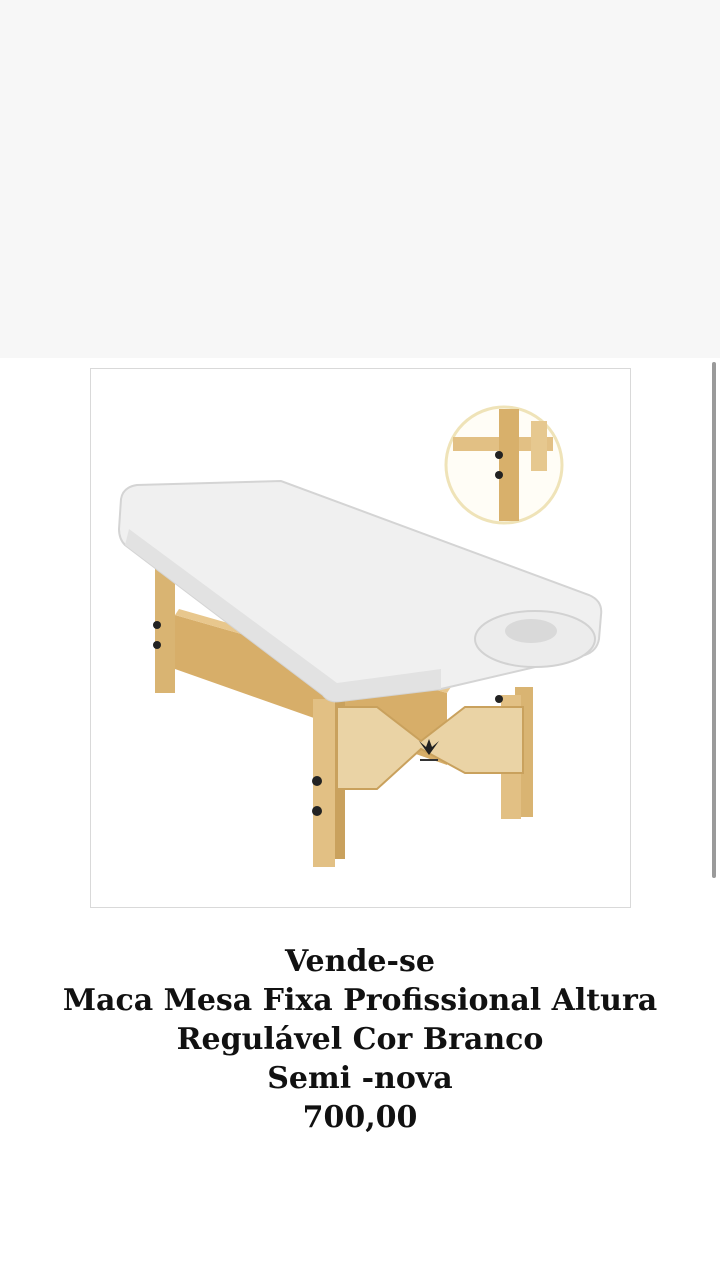 The image size is (720, 1280). What do you see at coordinates (360, 1078) in the screenshot?
I see `caption-line-condition: Semi -nova` at bounding box center [360, 1078].